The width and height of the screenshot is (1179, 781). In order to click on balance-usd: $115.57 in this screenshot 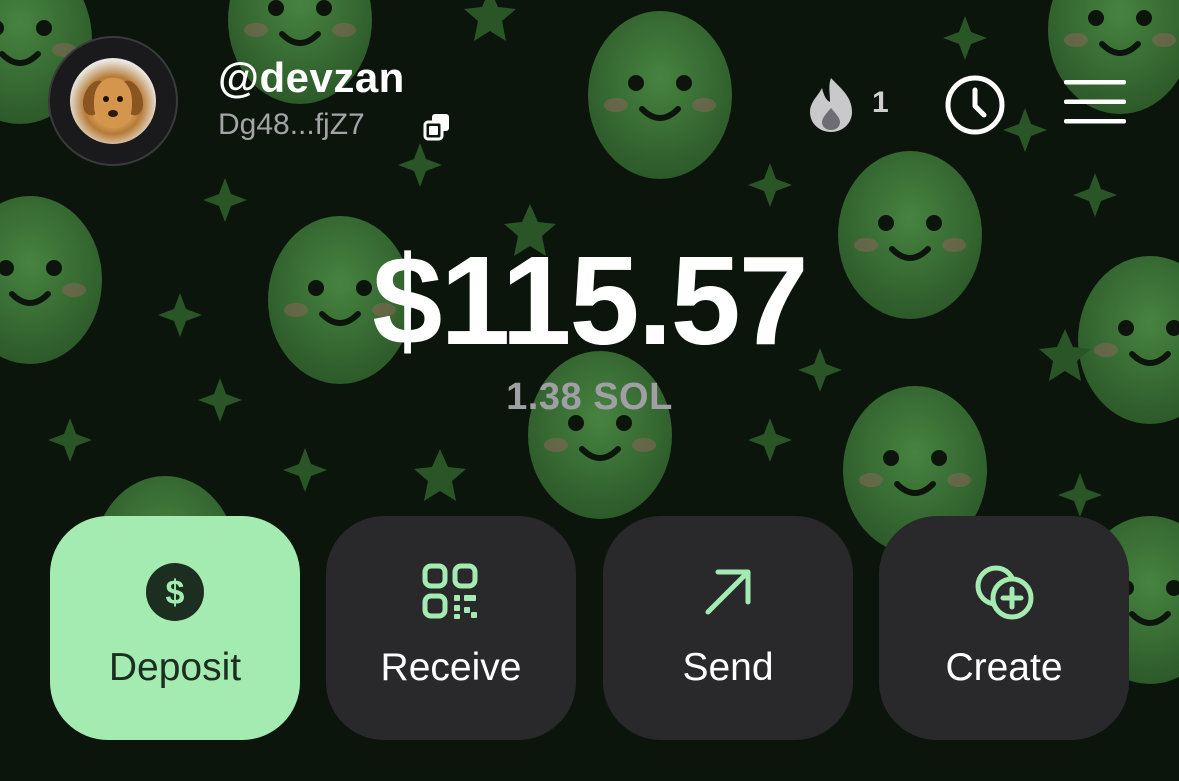, I will do `click(590, 300)`.